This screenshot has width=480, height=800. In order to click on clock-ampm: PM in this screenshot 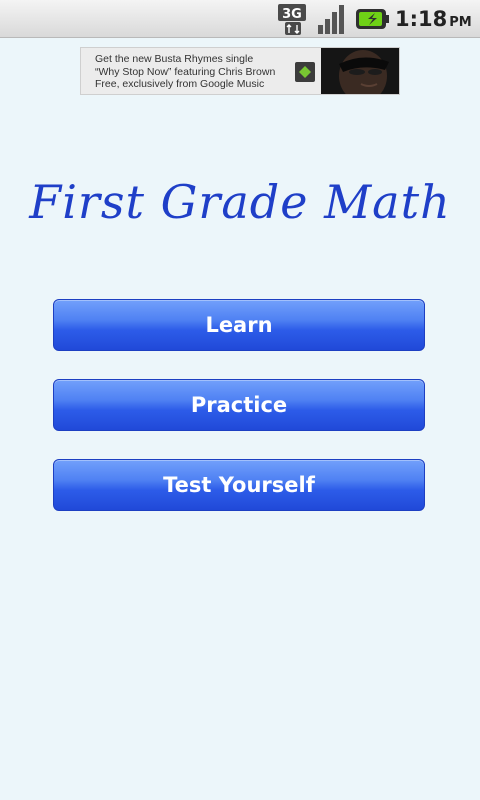, I will do `click(460, 22)`.